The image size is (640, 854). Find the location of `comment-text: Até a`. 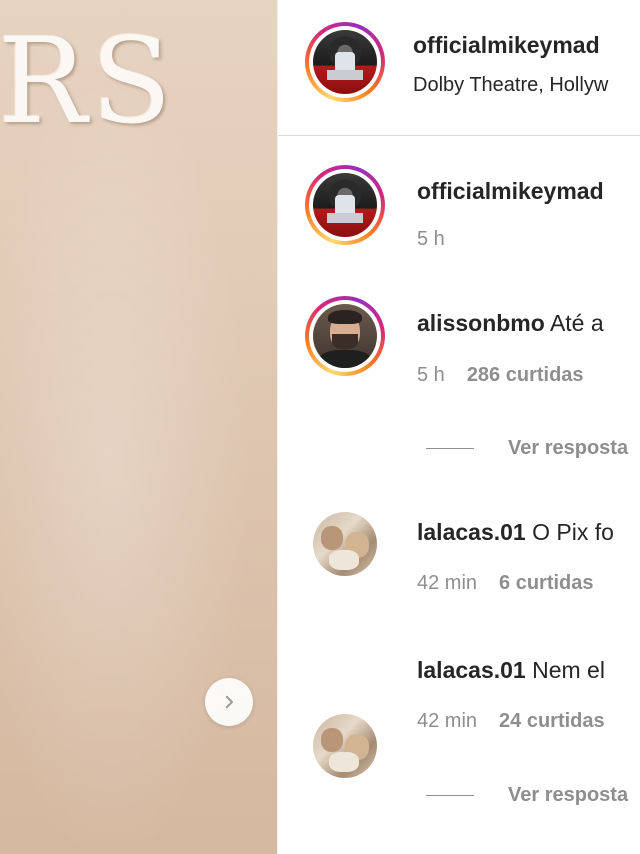

comment-text: Até a is located at coordinates (576, 323).